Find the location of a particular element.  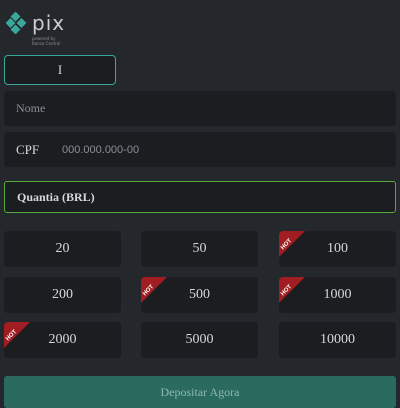

pix-logo-tagline: powered by Banco Central is located at coordinates (46, 41).